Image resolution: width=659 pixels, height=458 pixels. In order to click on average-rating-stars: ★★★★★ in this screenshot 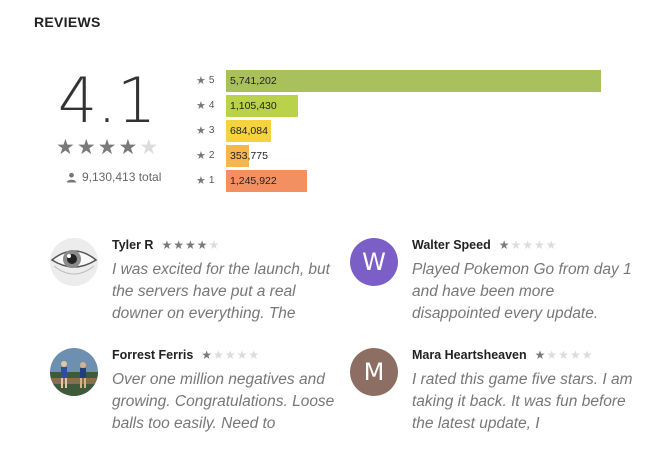, I will do `click(116, 148)`.